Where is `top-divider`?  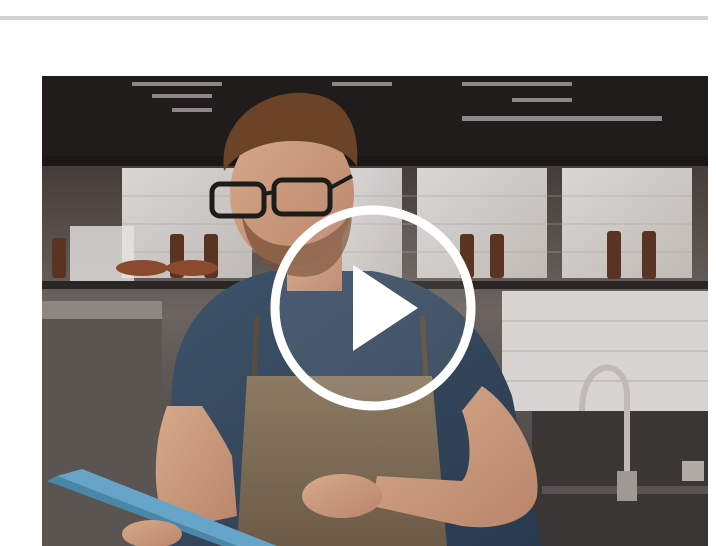
top-divider is located at coordinates (354, 18).